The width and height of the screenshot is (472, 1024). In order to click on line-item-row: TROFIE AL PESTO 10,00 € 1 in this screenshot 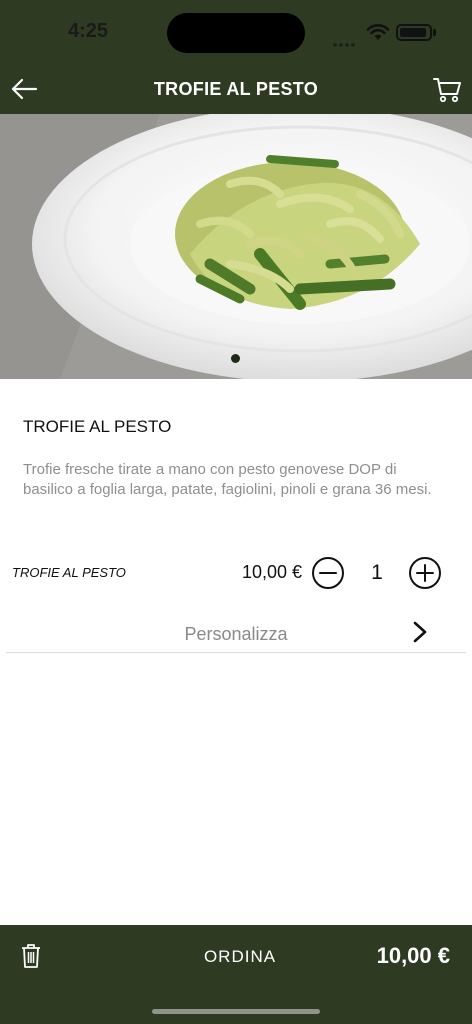, I will do `click(236, 573)`.